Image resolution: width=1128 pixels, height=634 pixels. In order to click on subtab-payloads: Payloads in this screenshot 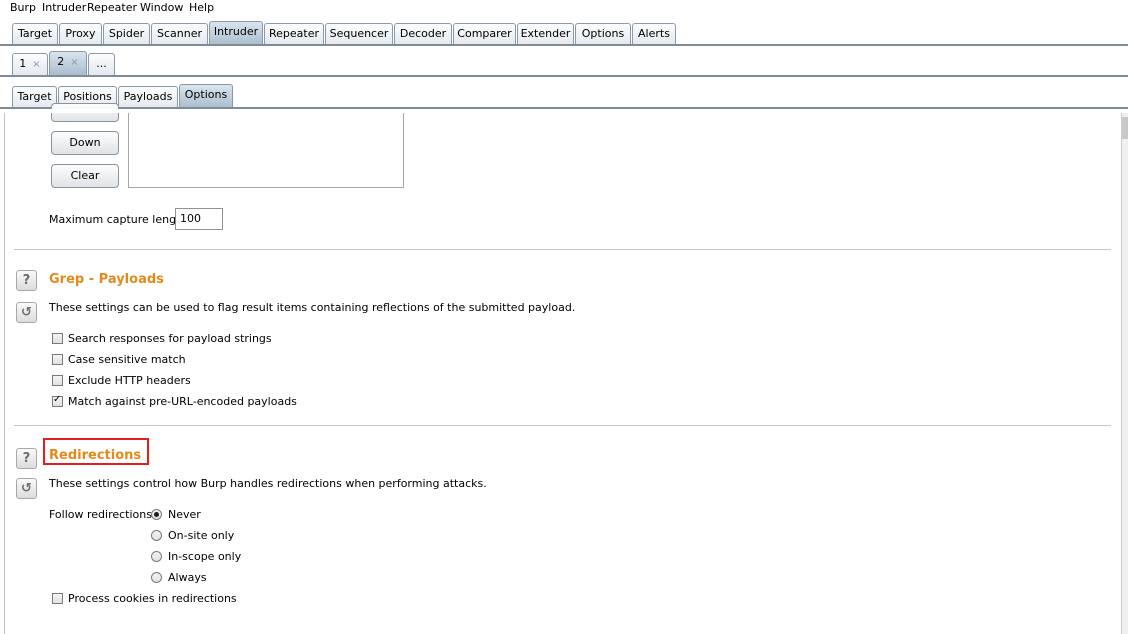, I will do `click(148, 97)`.